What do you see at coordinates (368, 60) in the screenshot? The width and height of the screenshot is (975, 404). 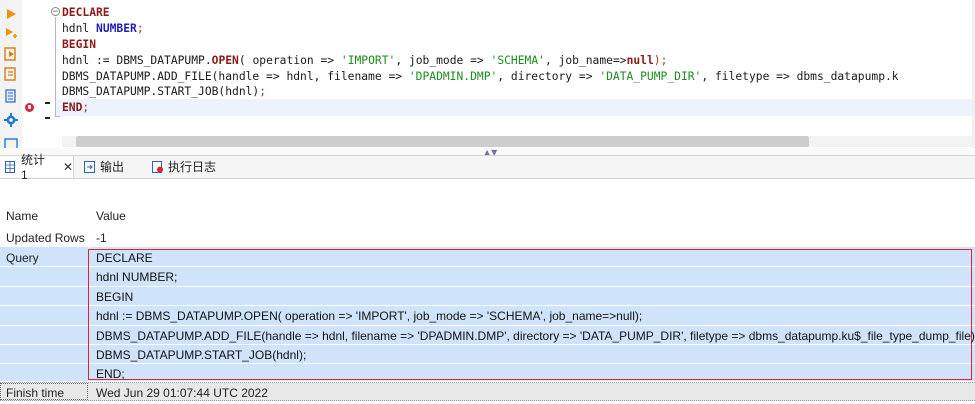 I see `code-token: 'IMPORT'` at bounding box center [368, 60].